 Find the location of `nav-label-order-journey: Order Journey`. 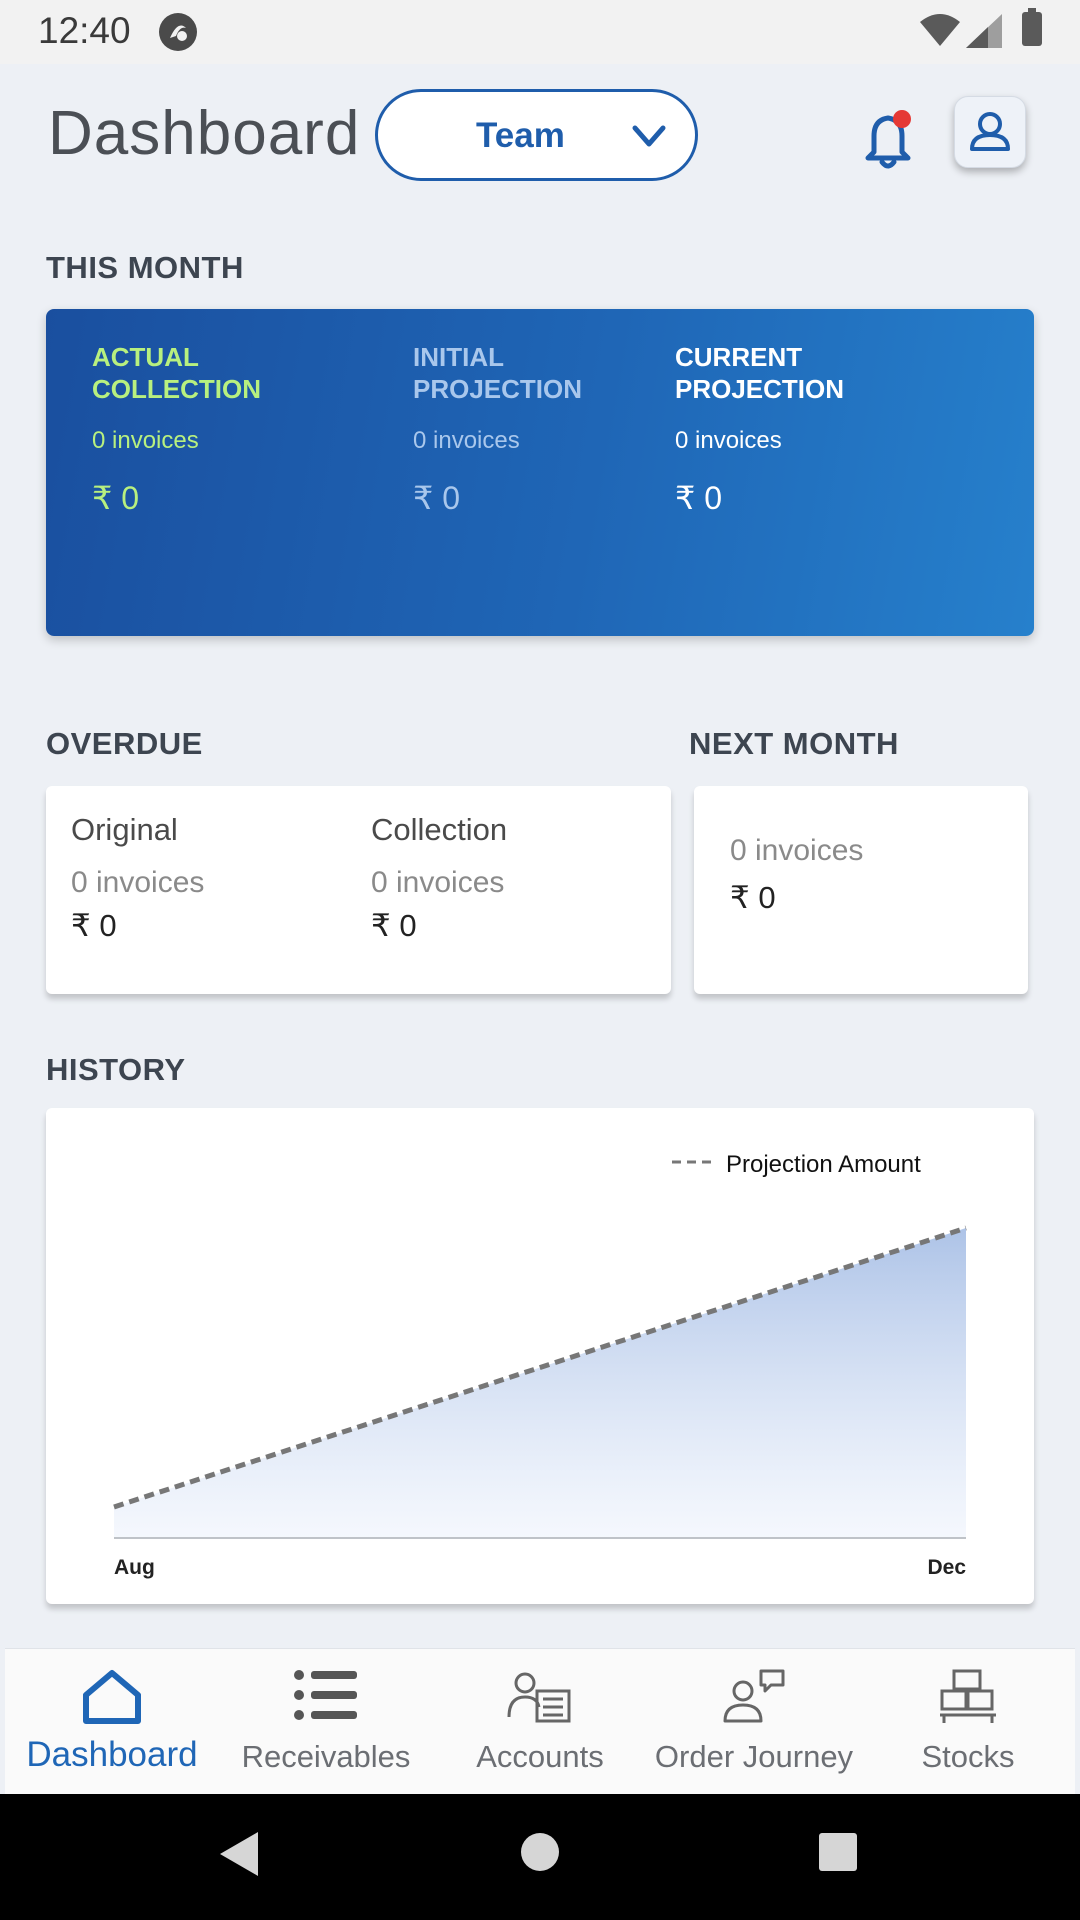

nav-label-order-journey: Order Journey is located at coordinates (754, 1756).